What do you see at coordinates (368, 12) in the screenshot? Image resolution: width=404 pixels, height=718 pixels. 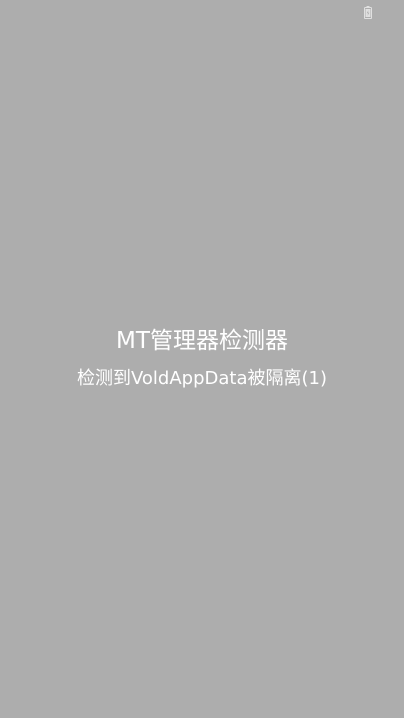 I see `battery-icon` at bounding box center [368, 12].